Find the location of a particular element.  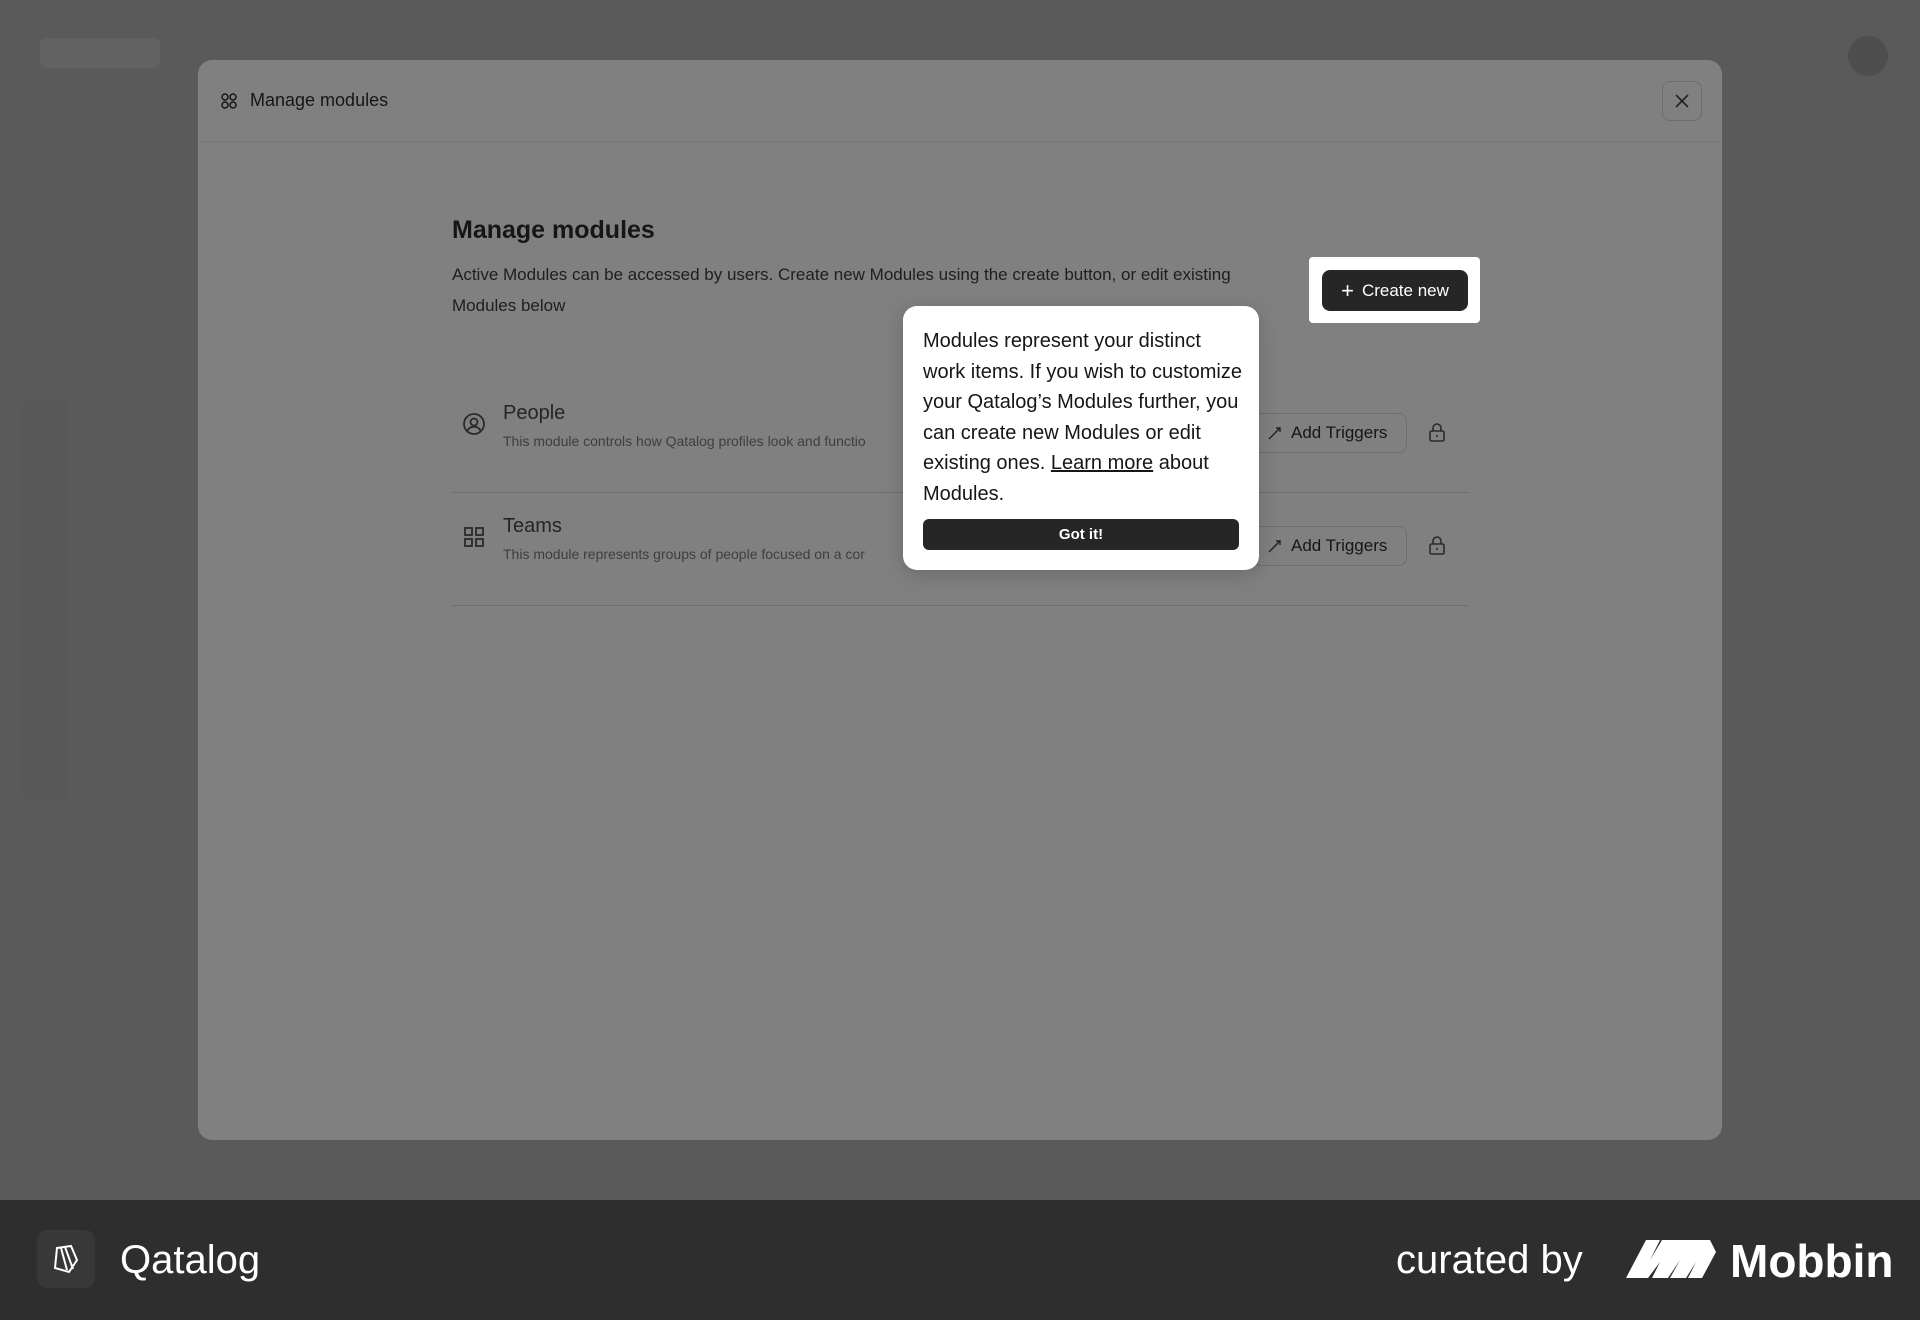

mobbin-brand: Mobbin is located at coordinates (1812, 1261).